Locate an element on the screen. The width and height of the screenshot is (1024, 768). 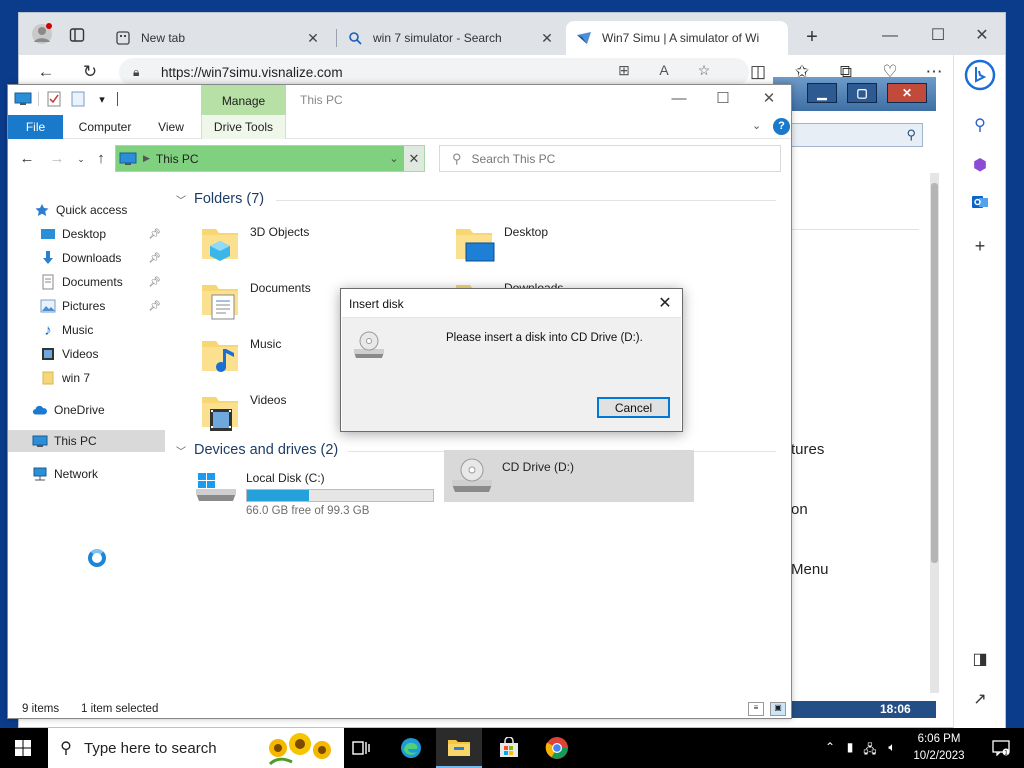
win7-search-box: ⚲ is located at coordinates (848, 135).